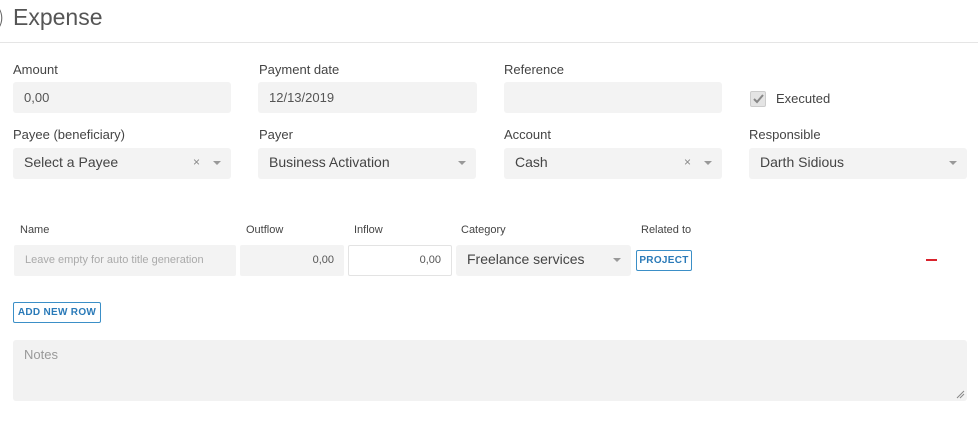 The height and width of the screenshot is (422, 978). What do you see at coordinates (803, 98) in the screenshot?
I see `executed-label: Executed` at bounding box center [803, 98].